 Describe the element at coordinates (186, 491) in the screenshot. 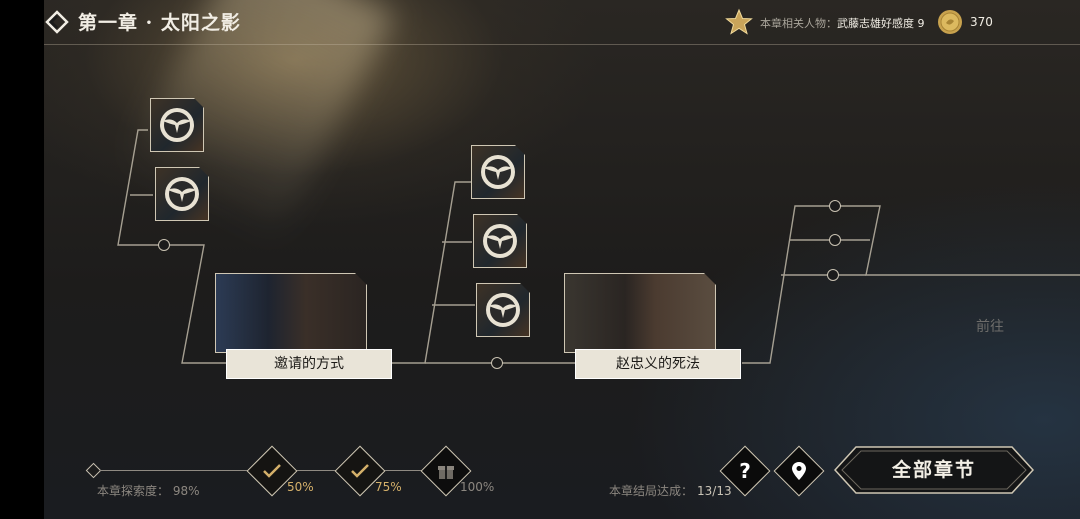

I see `explore-value: 98%` at that location.